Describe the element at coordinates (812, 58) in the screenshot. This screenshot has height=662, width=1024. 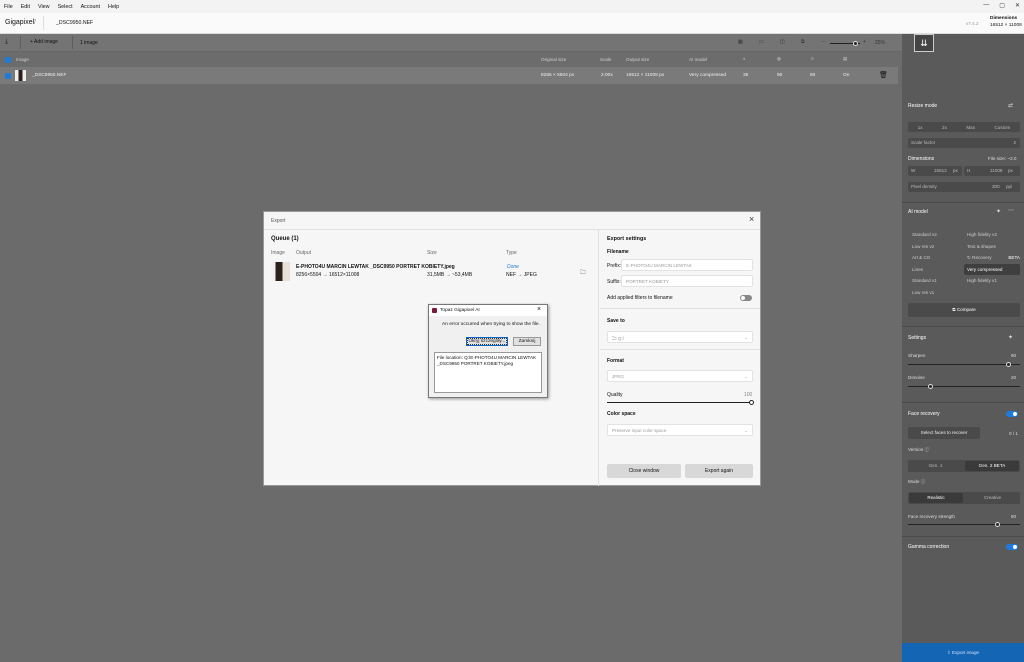
I see `col-face-icon: ☺` at that location.